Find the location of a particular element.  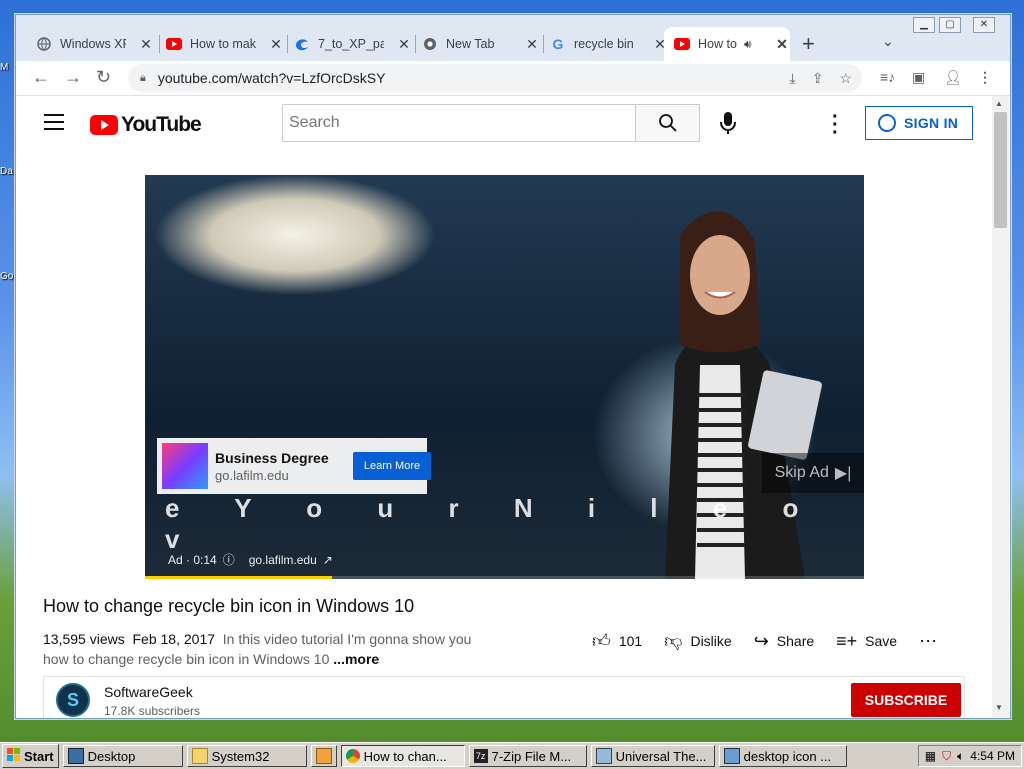

more-actions-icon: ⋯ is located at coordinates (928, 641).